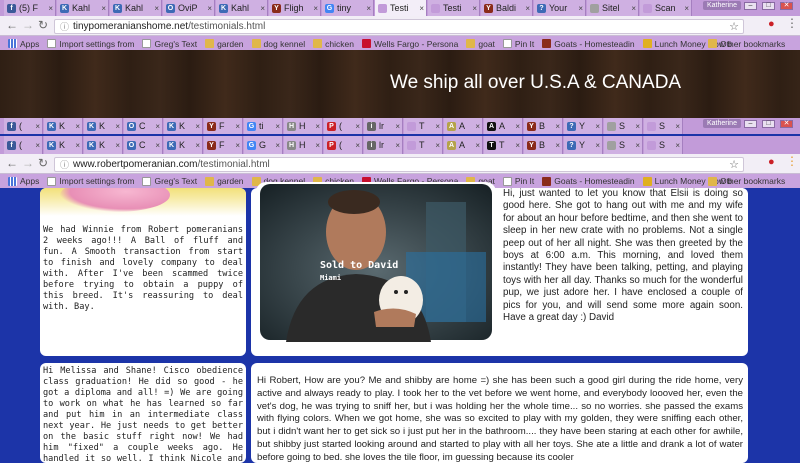 The width and height of the screenshot is (800, 463). Describe the element at coordinates (83, 8) in the screenshot. I see `top-tab: K Kahl ×` at that location.